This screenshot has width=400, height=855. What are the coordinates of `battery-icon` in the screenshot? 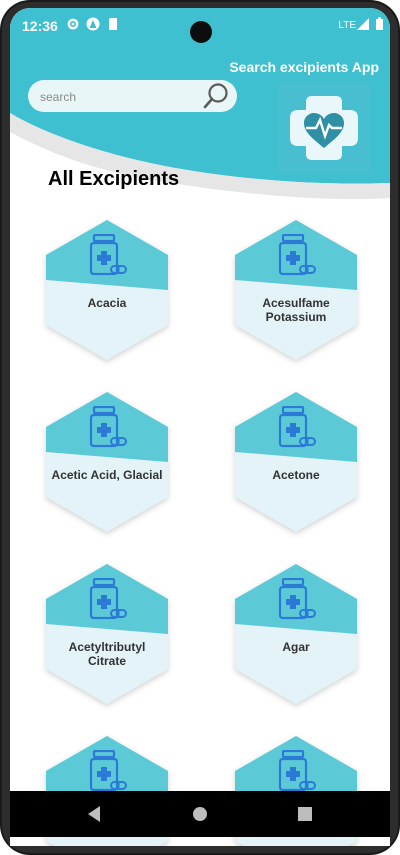 It's located at (379, 23).